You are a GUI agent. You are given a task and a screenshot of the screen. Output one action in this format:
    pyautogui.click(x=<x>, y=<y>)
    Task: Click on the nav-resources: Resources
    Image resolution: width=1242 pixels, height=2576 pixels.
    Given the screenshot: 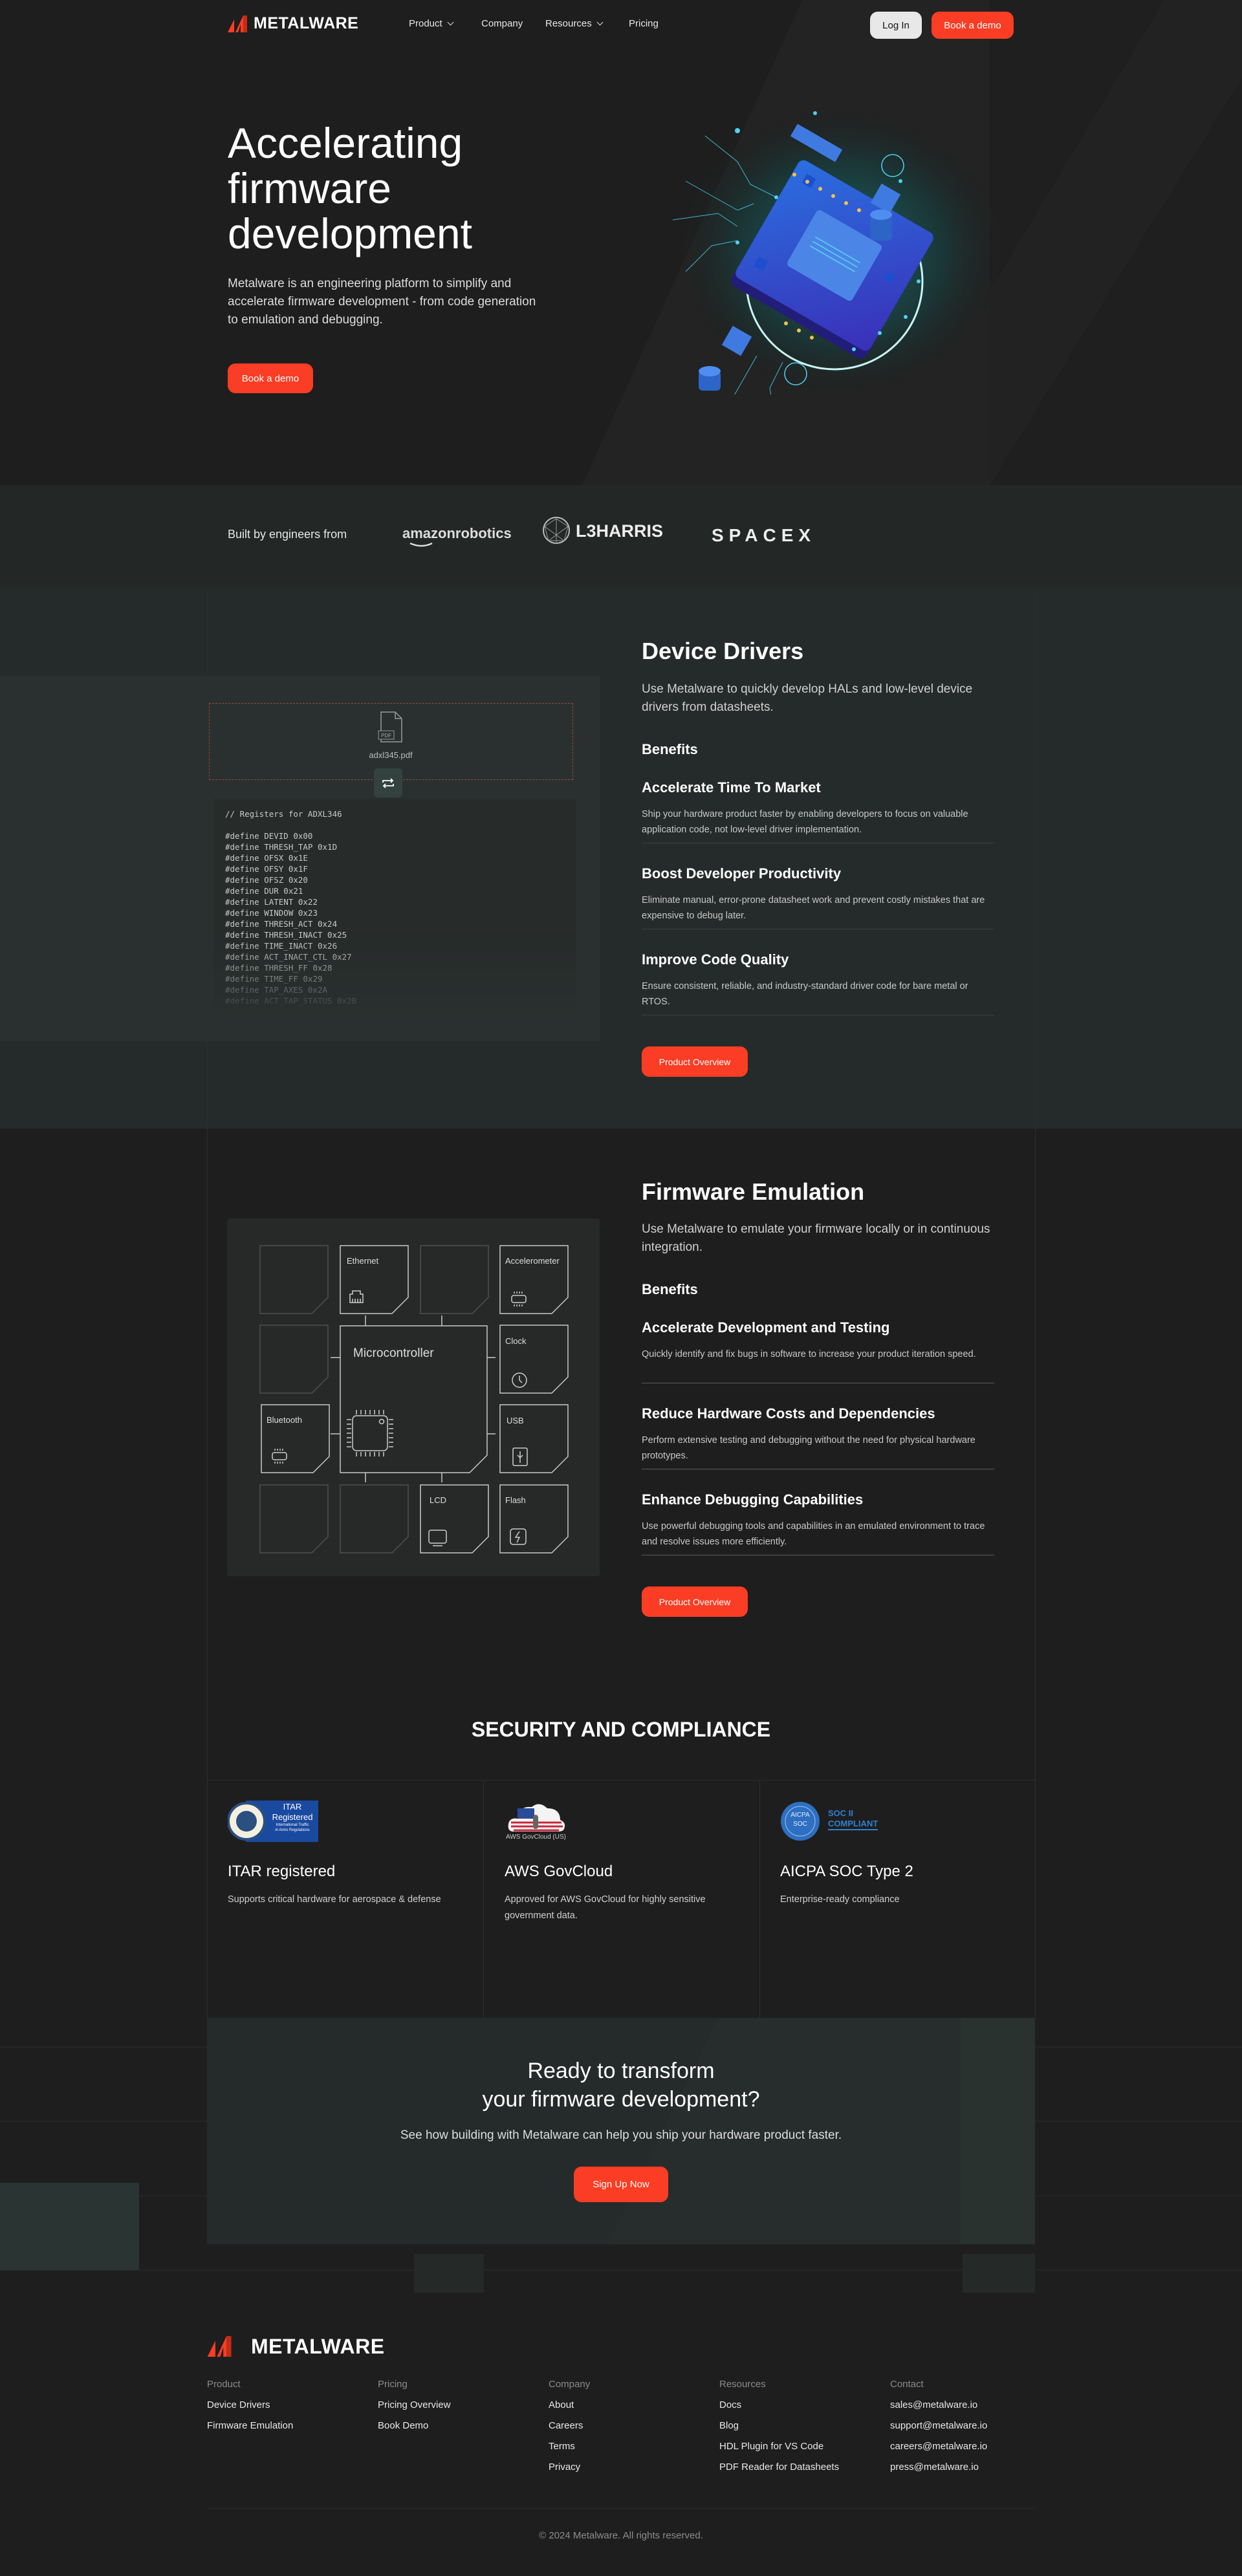 What is the action you would take?
    pyautogui.click(x=574, y=24)
    